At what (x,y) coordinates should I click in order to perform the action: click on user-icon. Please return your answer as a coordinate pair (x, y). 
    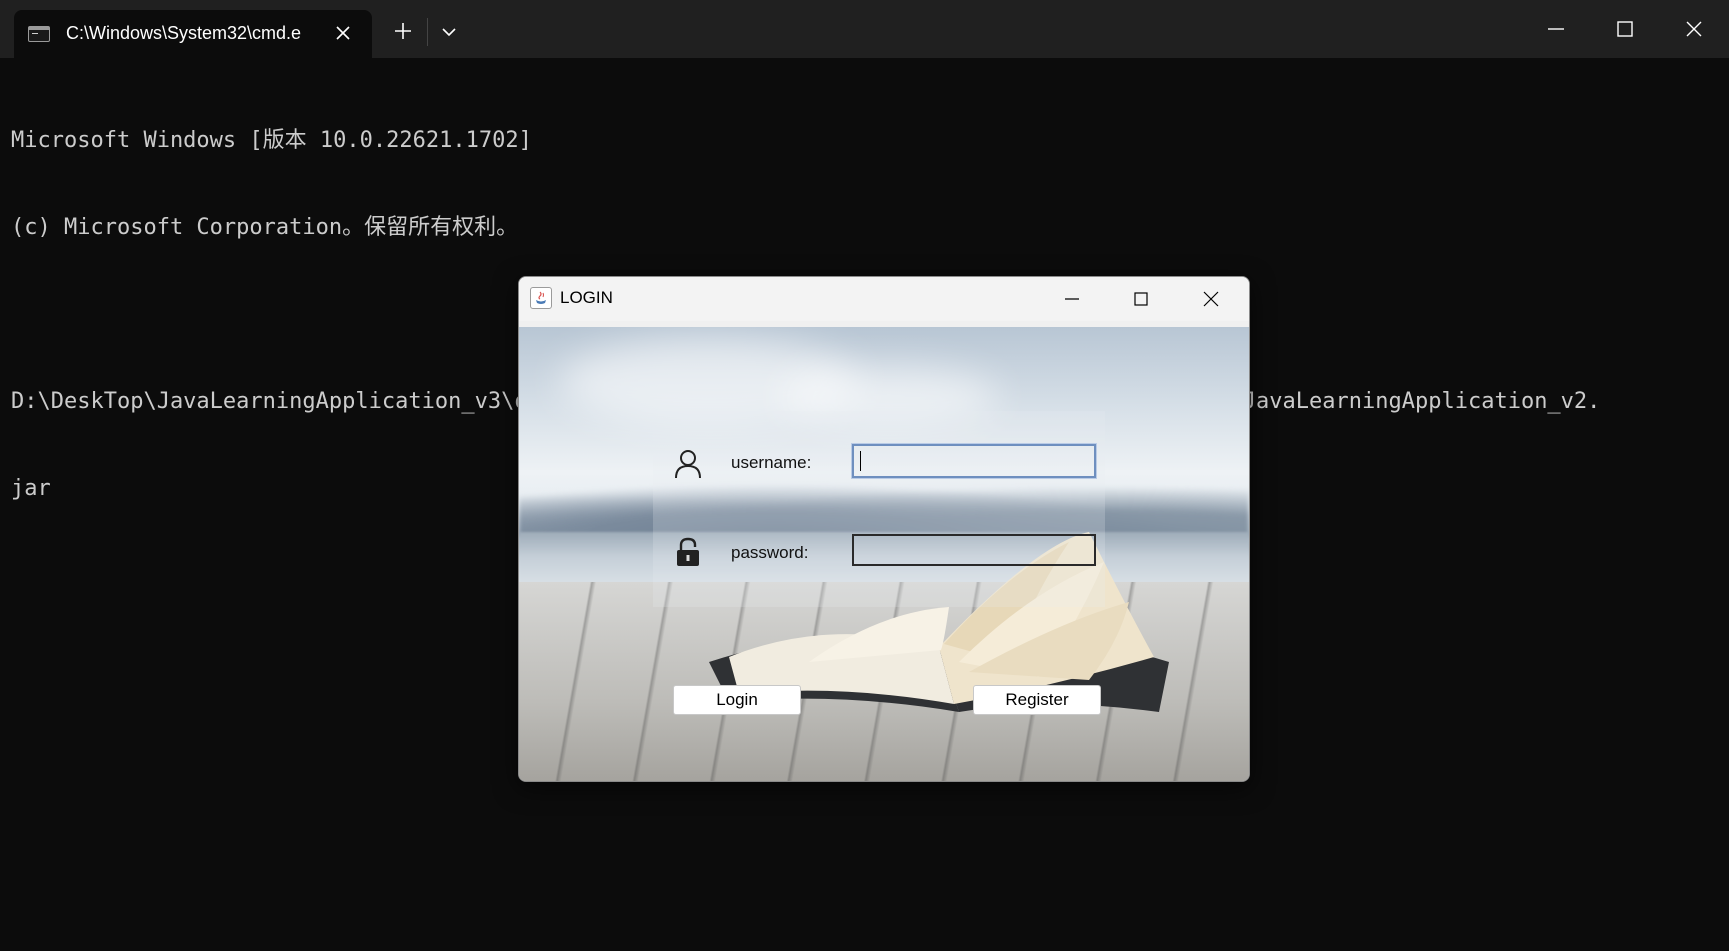
    Looking at the image, I should click on (688, 464).